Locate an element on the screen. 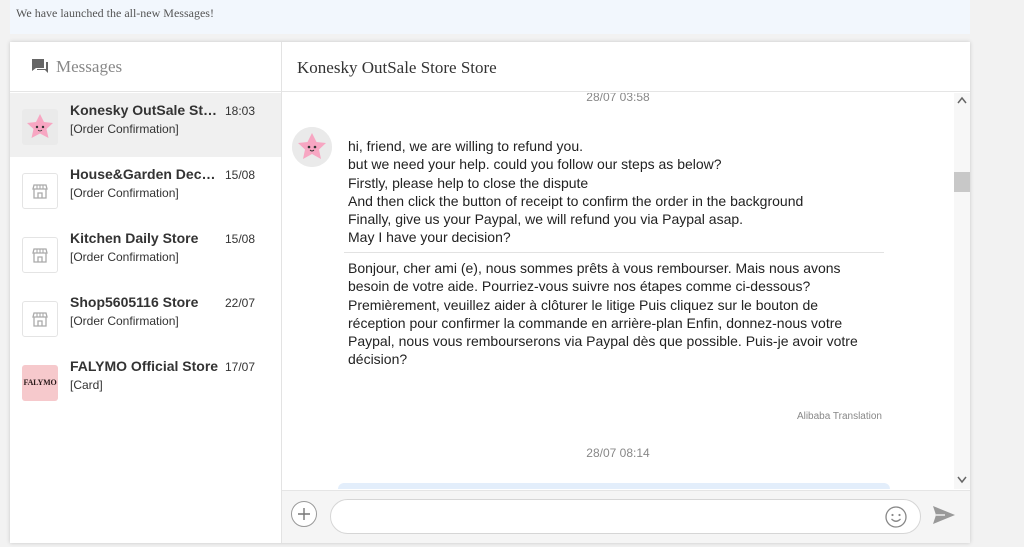  messages-icon is located at coordinates (40, 66).